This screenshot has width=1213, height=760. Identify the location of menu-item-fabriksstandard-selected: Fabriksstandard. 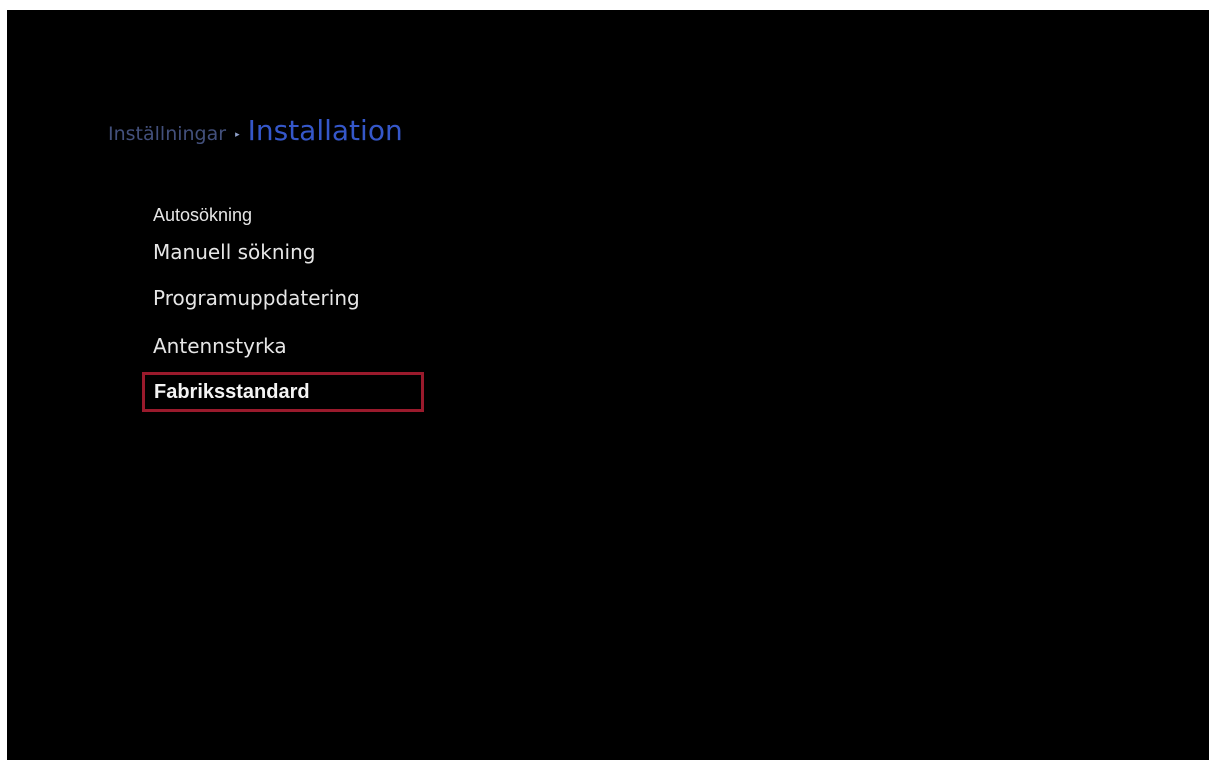
(283, 392).